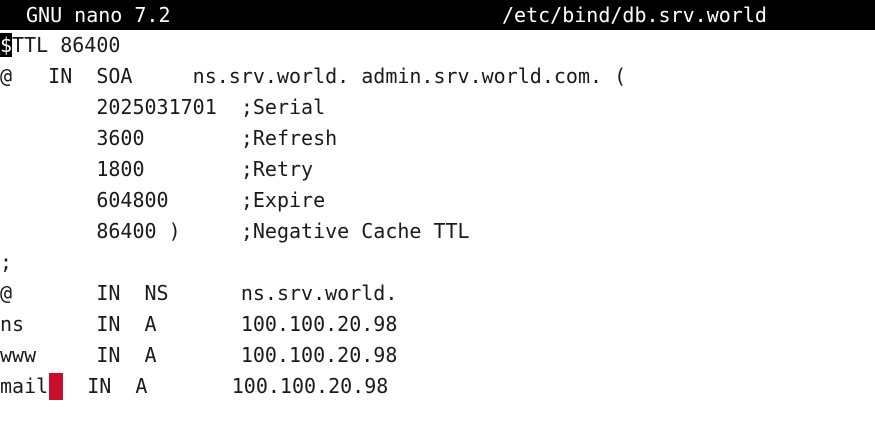 The width and height of the screenshot is (875, 425). I want to click on line-10-text: ns IN A 100.100.20.98, so click(199, 324).